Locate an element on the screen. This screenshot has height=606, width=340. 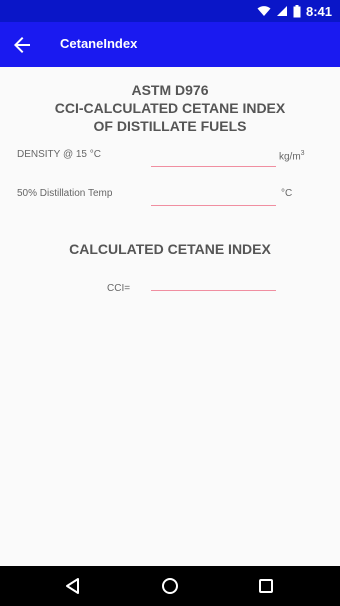
app-title: CetaneIndex is located at coordinates (99, 43).